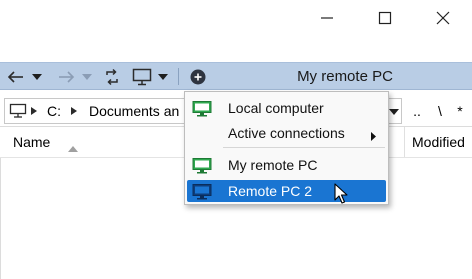 The width and height of the screenshot is (472, 279). I want to click on menu-item-label: Local computer, so click(276, 108).